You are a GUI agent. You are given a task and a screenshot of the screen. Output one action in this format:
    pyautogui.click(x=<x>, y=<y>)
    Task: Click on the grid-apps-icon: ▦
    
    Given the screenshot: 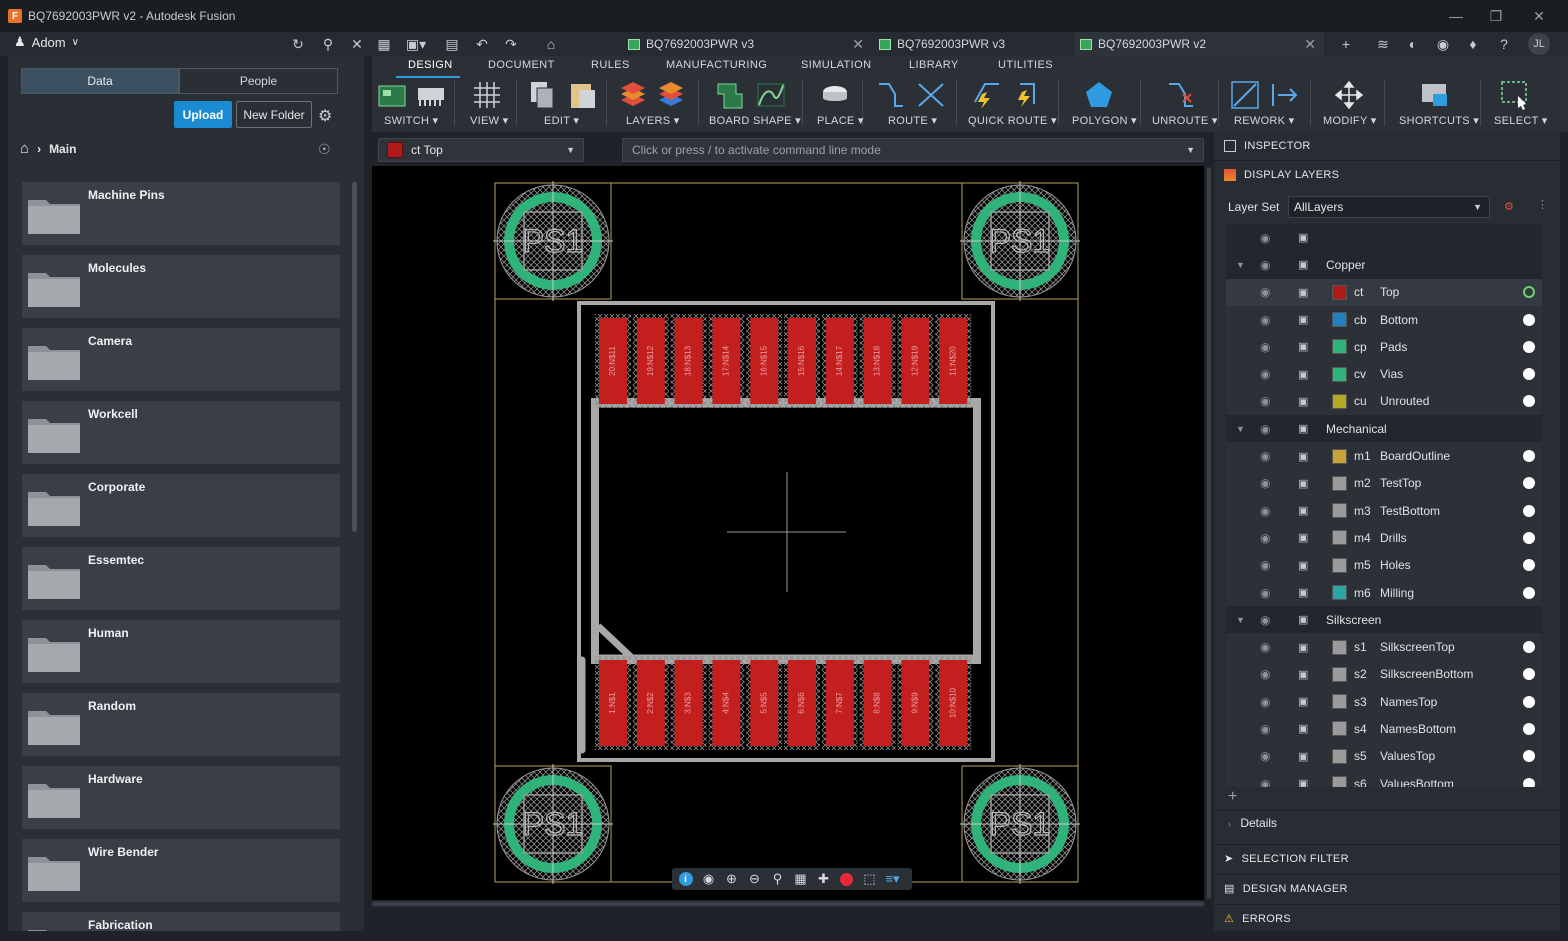 What is the action you would take?
    pyautogui.click(x=384, y=44)
    